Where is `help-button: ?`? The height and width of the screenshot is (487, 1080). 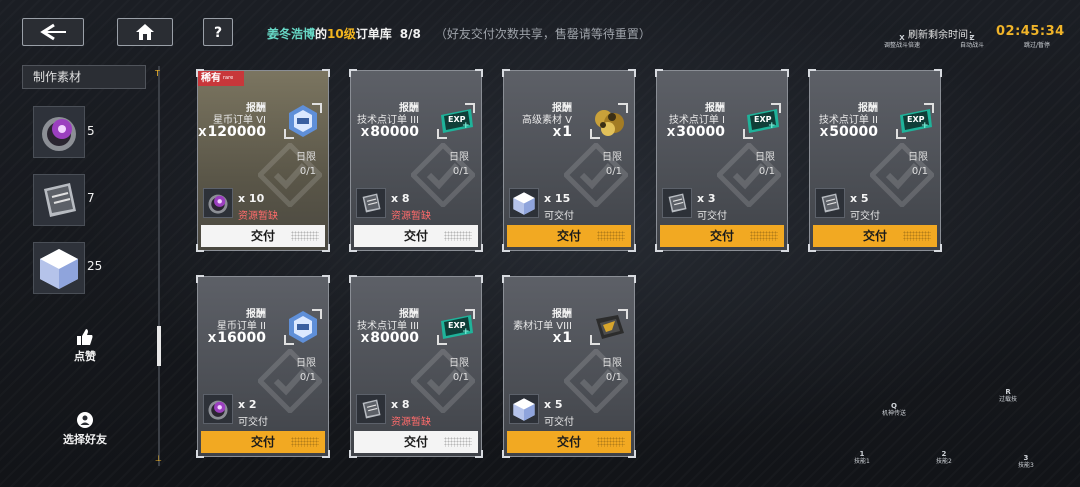 help-button: ? is located at coordinates (218, 32).